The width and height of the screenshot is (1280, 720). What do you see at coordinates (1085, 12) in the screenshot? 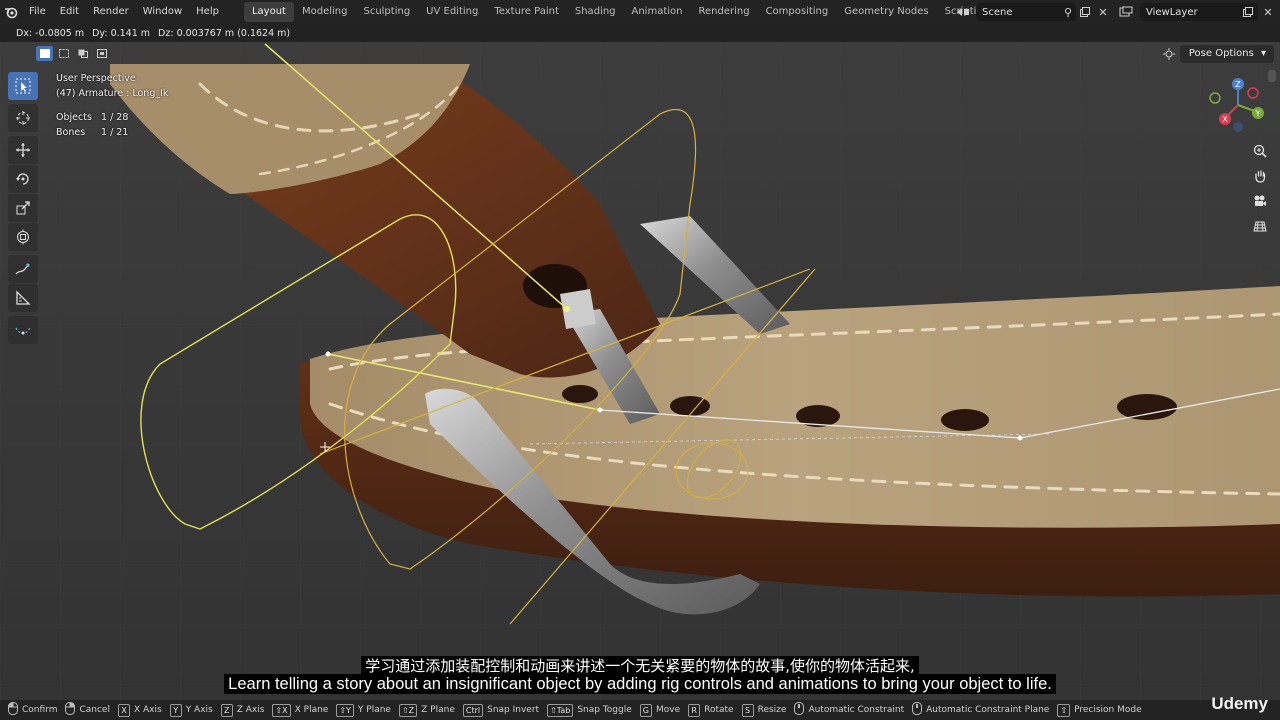
I see `new-scene-icon` at bounding box center [1085, 12].